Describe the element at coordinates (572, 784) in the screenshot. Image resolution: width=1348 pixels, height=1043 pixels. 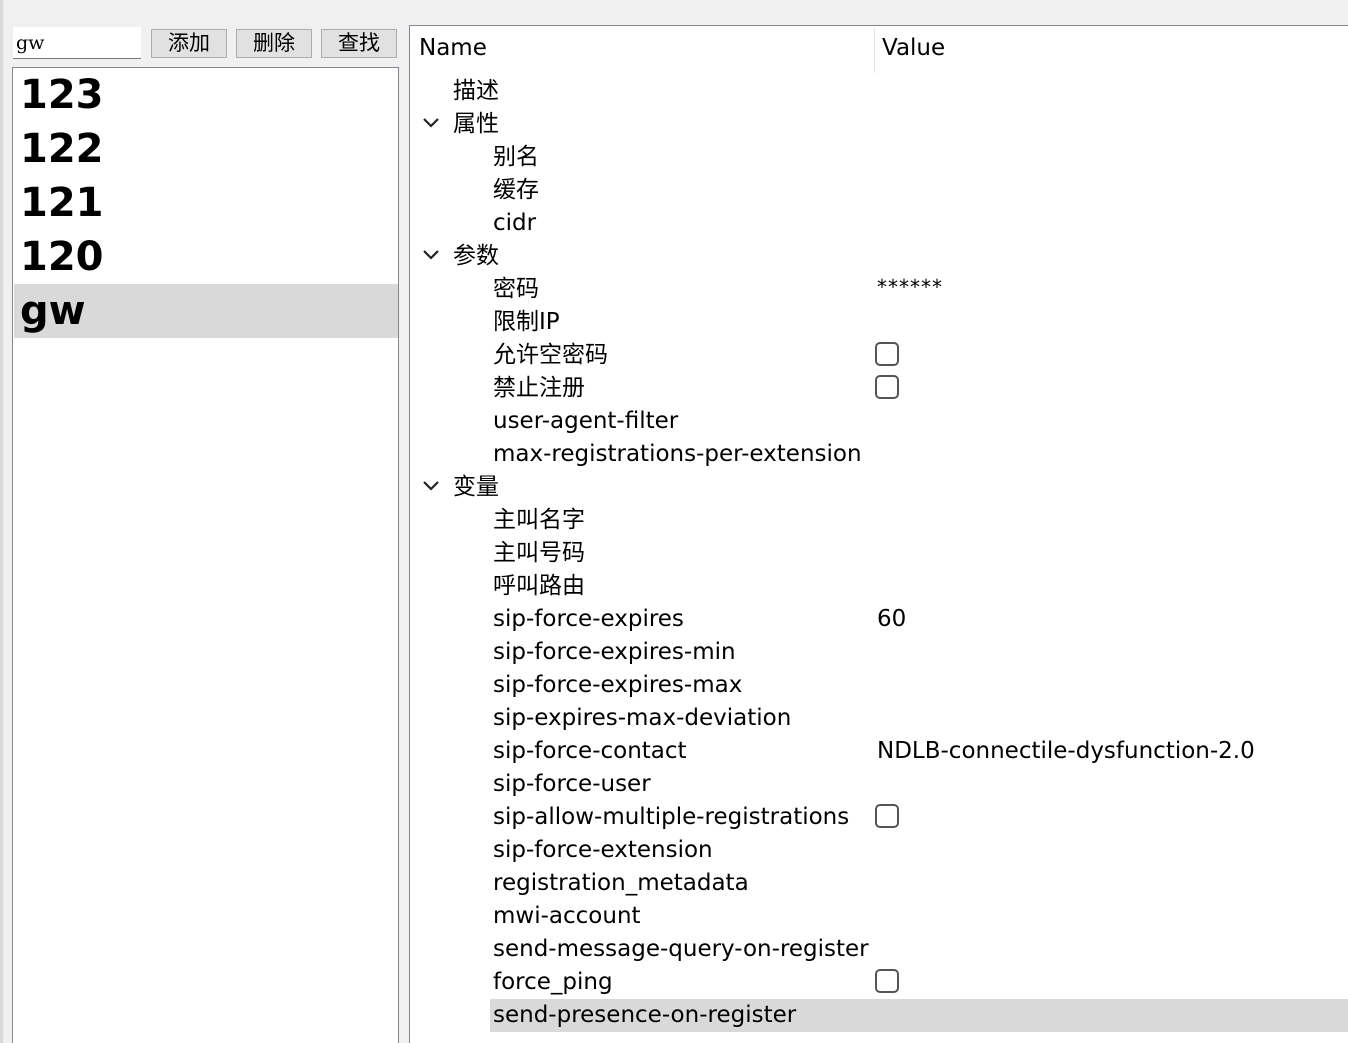
I see `property-label: sip-force-user` at that location.